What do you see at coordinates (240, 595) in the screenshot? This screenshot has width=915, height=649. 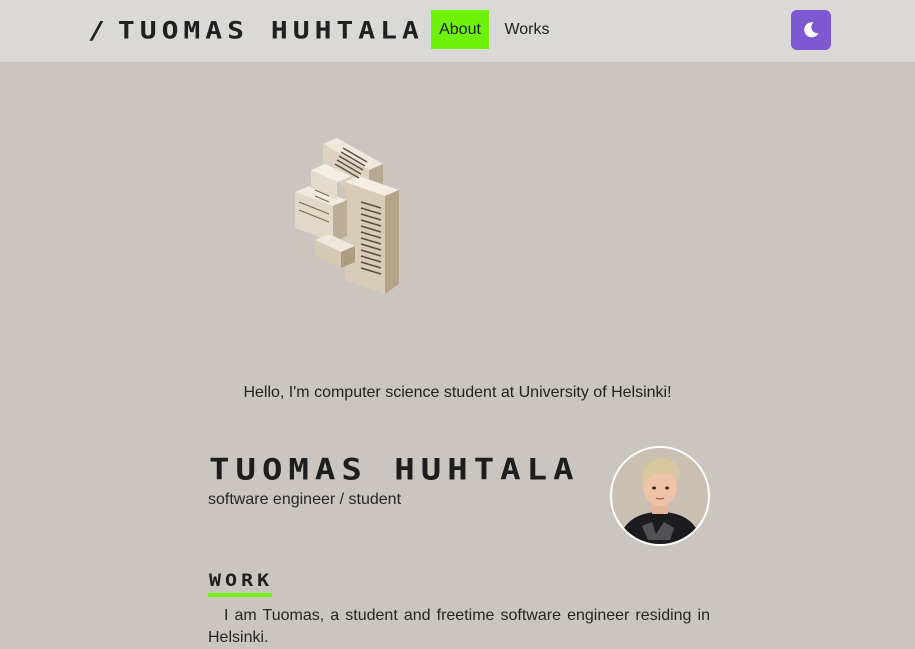 I see `section-underline` at bounding box center [240, 595].